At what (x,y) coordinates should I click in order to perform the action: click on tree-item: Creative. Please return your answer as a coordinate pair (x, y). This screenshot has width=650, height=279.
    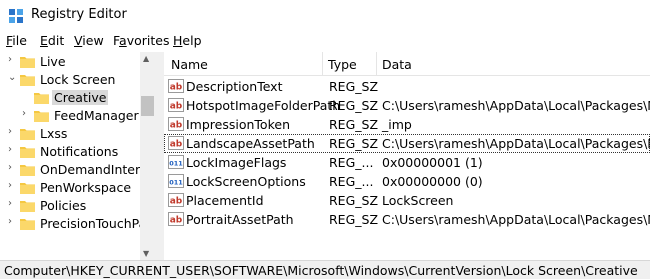
    Looking at the image, I should click on (70, 98).